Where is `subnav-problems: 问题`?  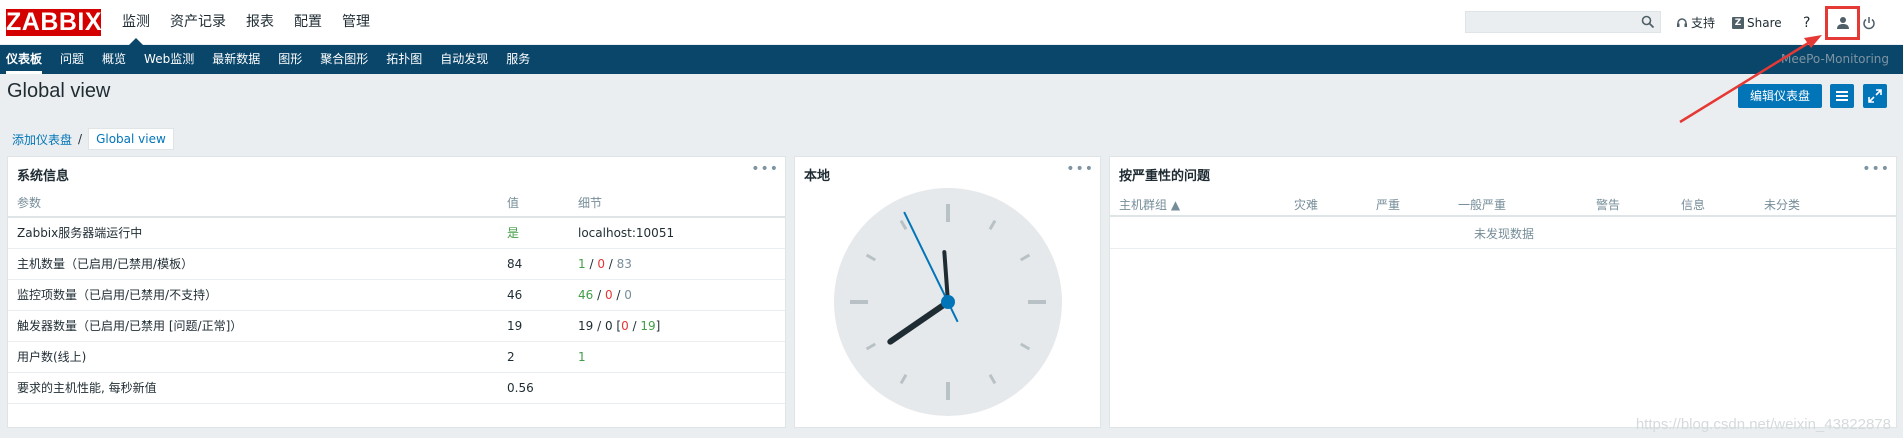 subnav-problems: 问题 is located at coordinates (76, 59).